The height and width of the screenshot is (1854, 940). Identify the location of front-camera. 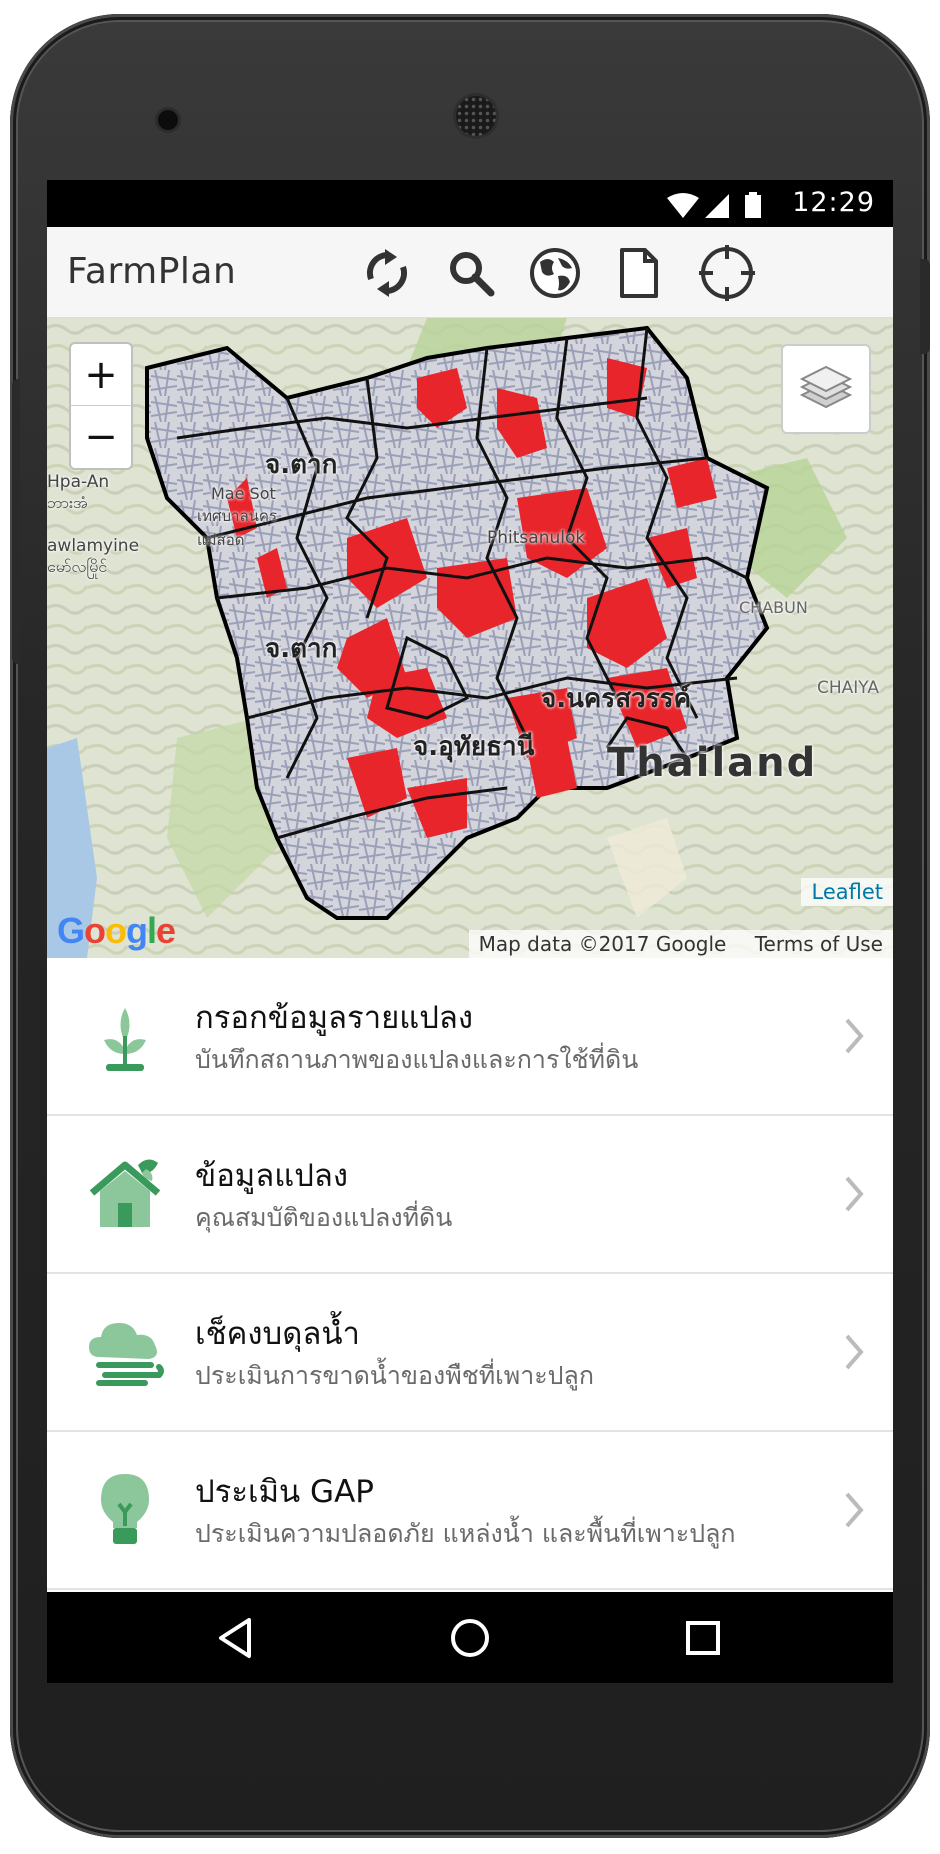
(168, 120).